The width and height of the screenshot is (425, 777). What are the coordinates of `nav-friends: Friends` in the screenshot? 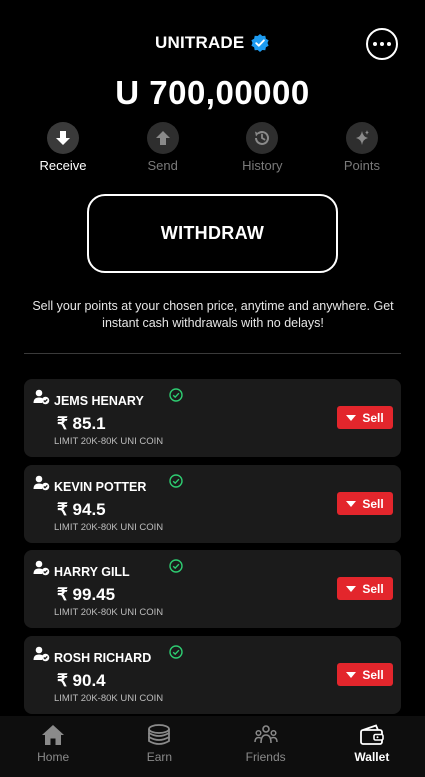 It's located at (266, 746).